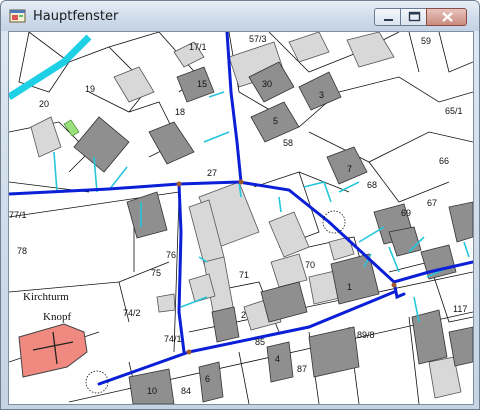 The width and height of the screenshot is (480, 410). What do you see at coordinates (372, 185) in the screenshot?
I see `parcel-label: 68` at bounding box center [372, 185].